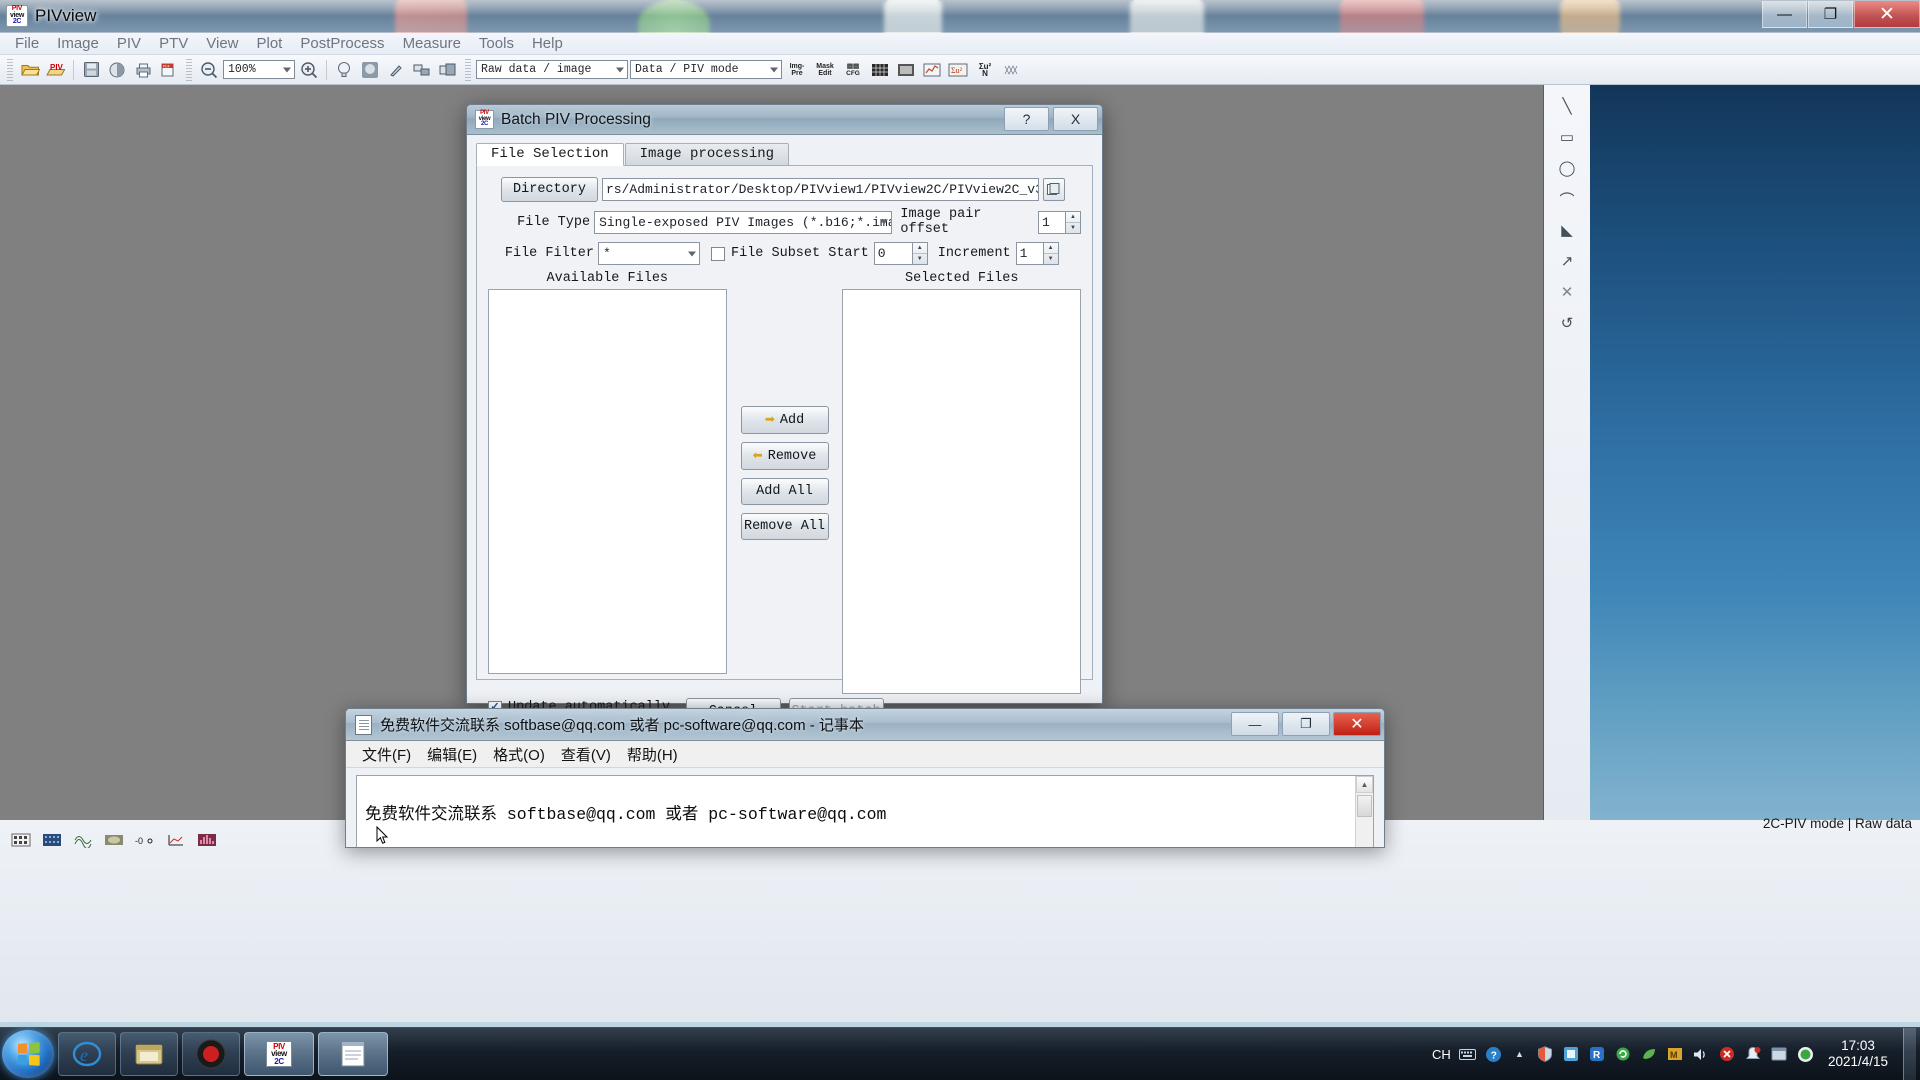 This screenshot has width=1920, height=1080. What do you see at coordinates (1012, 70) in the screenshot?
I see `mesh-icon` at bounding box center [1012, 70].